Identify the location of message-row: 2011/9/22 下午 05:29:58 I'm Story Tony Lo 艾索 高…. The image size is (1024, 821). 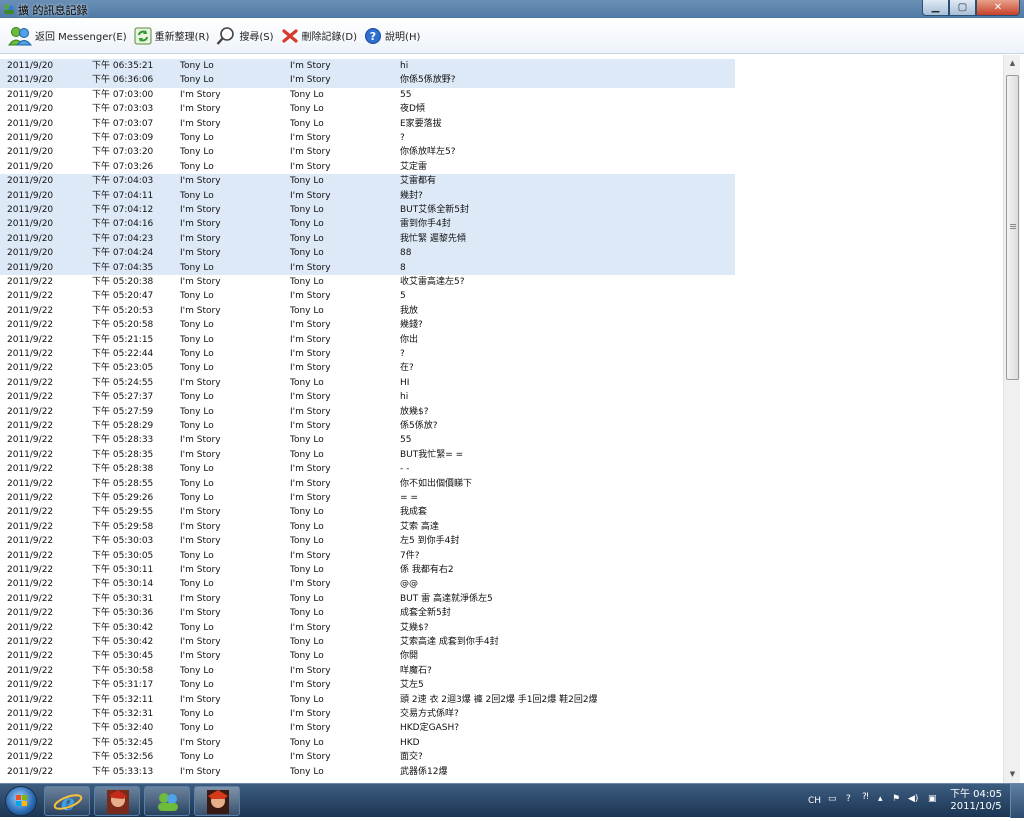
(500, 527).